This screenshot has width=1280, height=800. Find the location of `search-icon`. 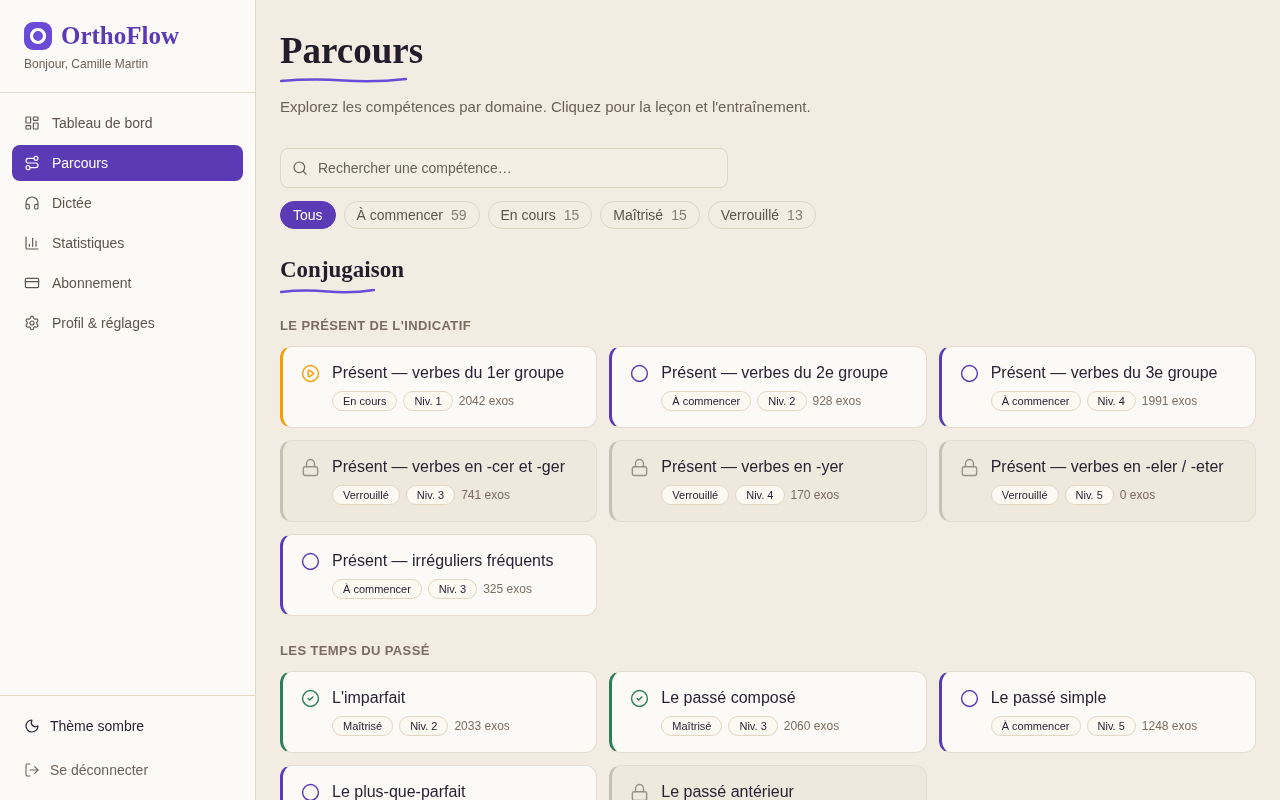

search-icon is located at coordinates (300, 168).